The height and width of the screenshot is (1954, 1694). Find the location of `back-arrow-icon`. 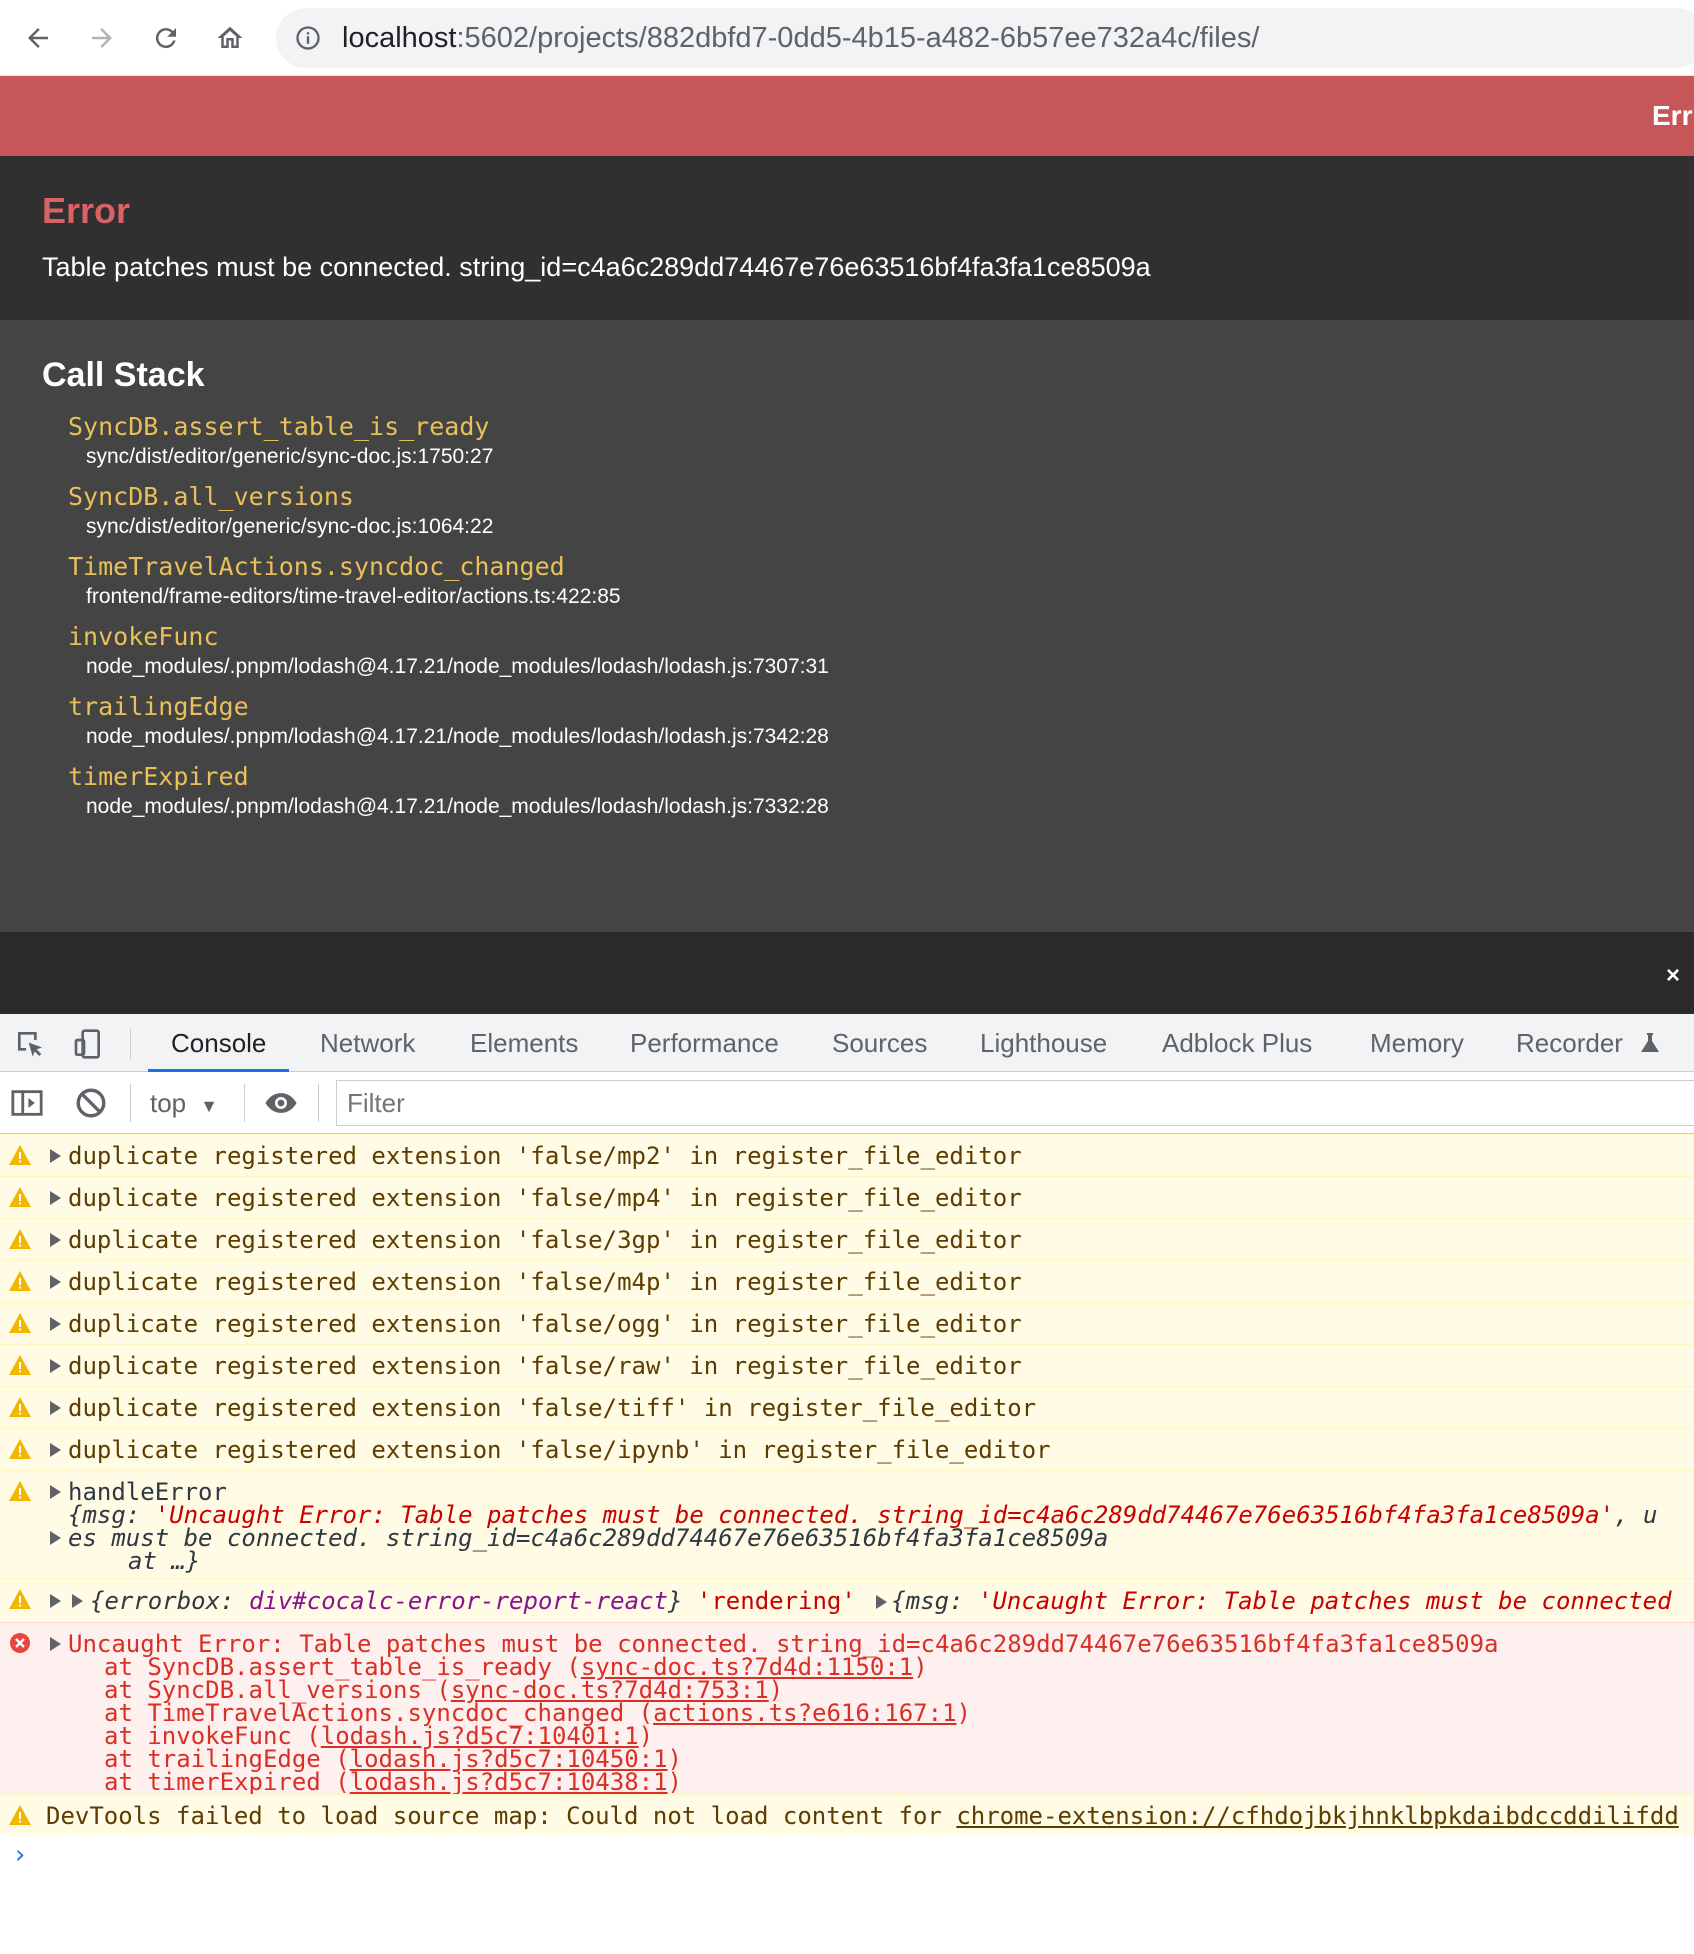

back-arrow-icon is located at coordinates (38, 38).